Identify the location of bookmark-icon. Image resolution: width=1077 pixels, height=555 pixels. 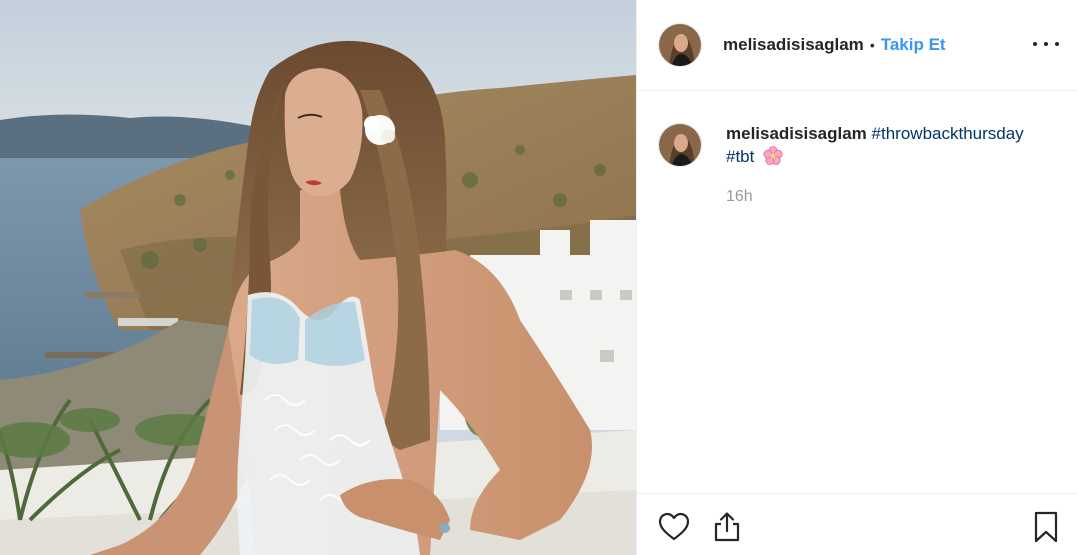
(1046, 527).